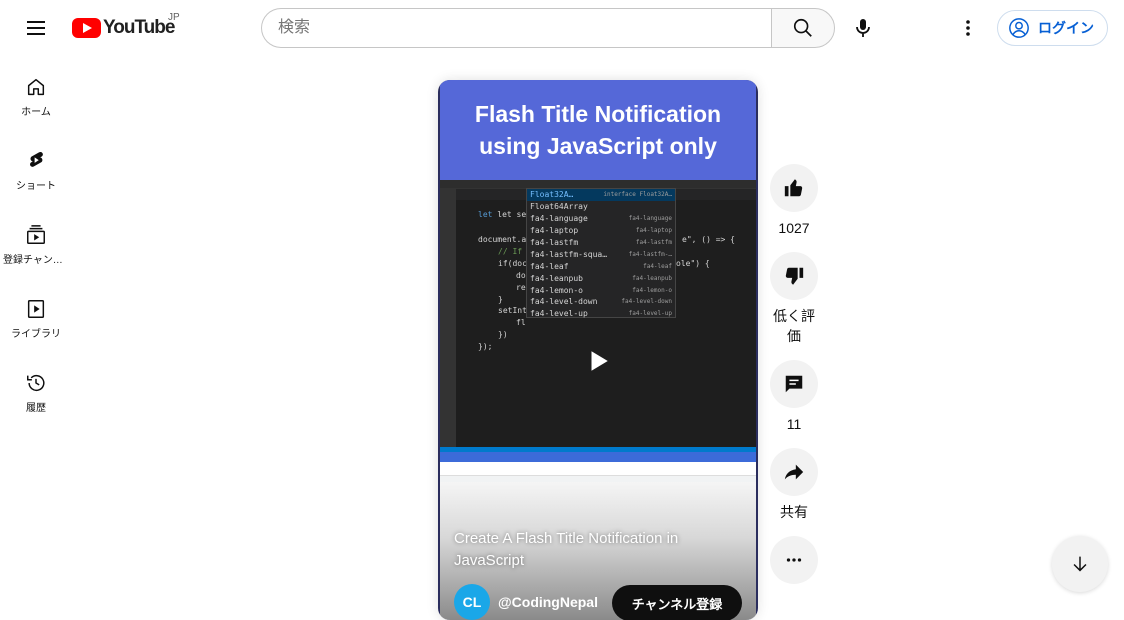 Image resolution: width=1124 pixels, height=620 pixels. I want to click on home-icon, so click(36, 87).